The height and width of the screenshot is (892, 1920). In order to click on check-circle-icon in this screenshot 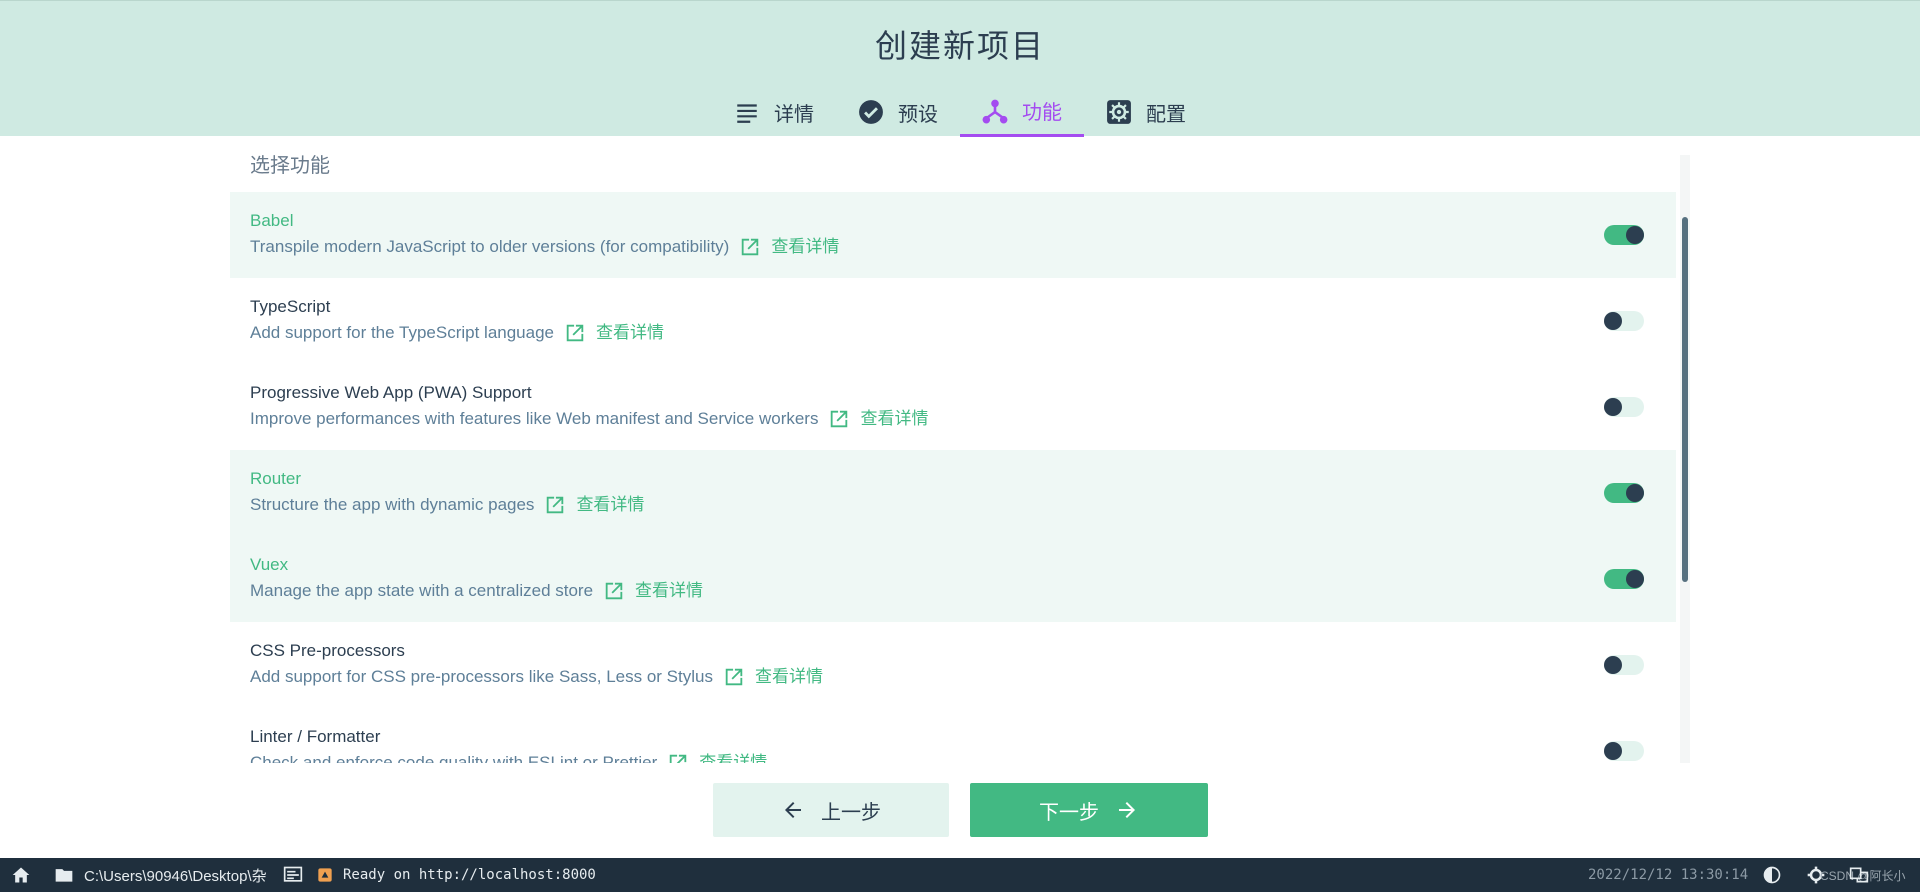, I will do `click(871, 112)`.